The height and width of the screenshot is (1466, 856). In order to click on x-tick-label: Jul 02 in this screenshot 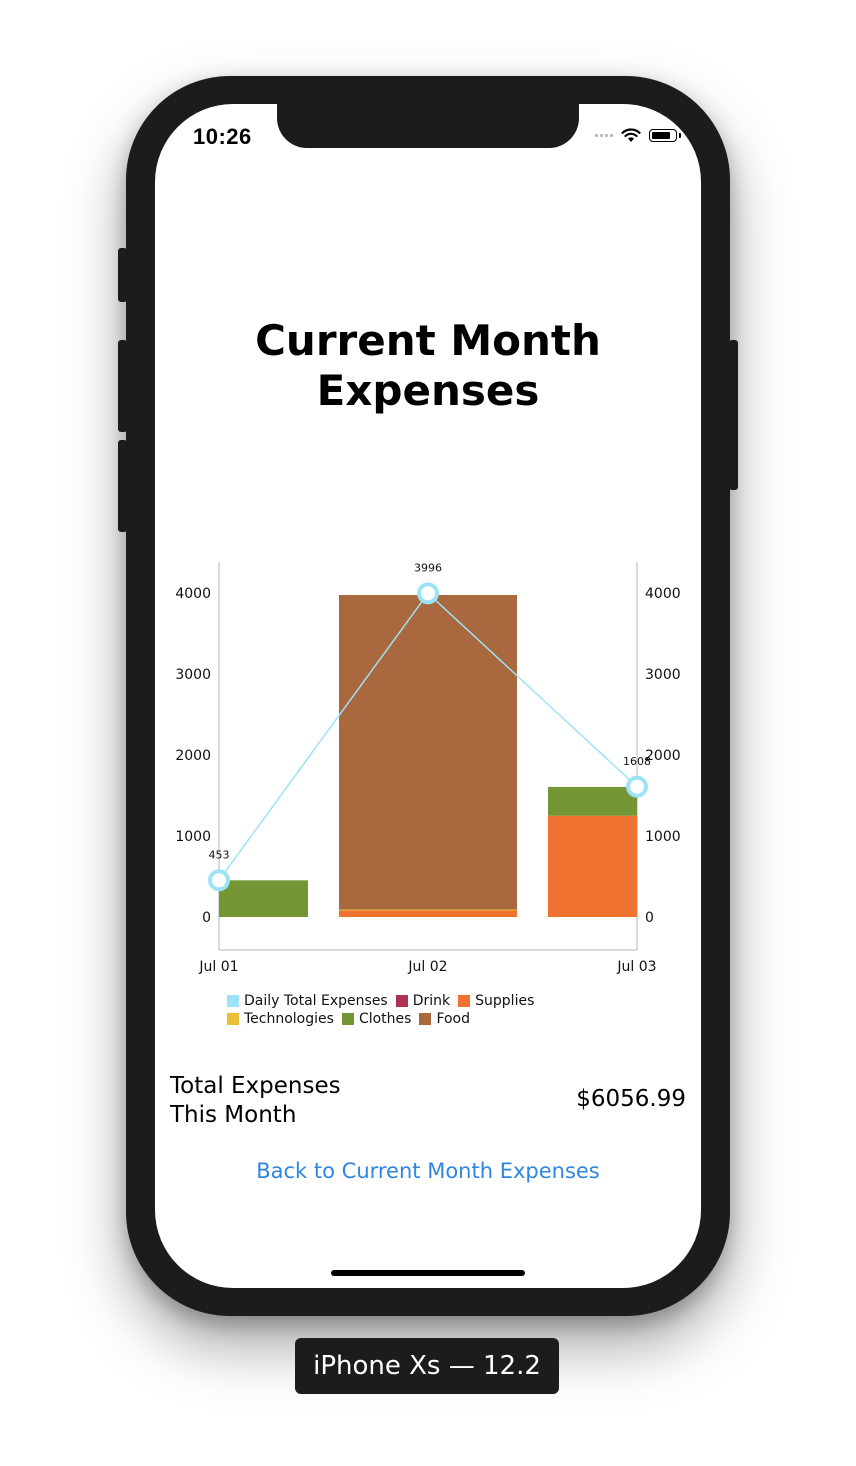, I will do `click(427, 967)`.